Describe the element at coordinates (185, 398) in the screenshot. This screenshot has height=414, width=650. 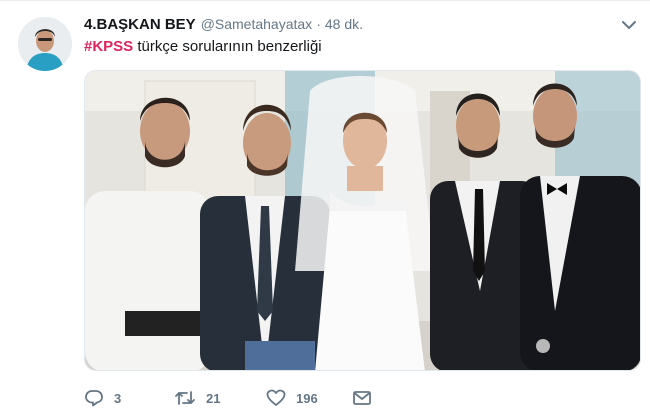
I see `retweet-icon` at that location.